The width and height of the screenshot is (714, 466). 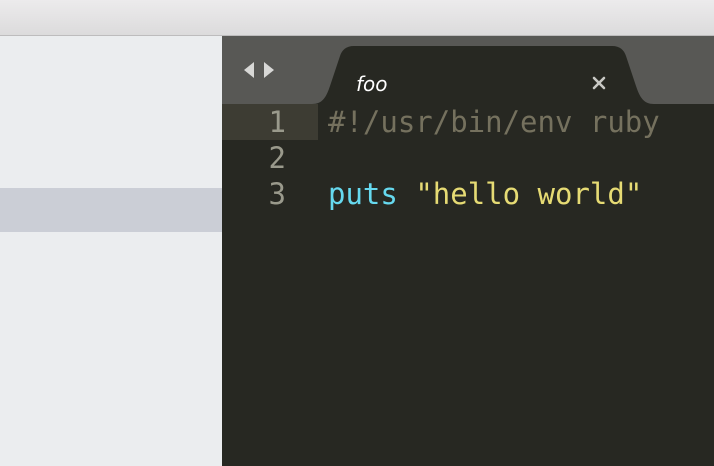 I want to click on code-text-puts: puts "hello world", so click(x=485, y=194).